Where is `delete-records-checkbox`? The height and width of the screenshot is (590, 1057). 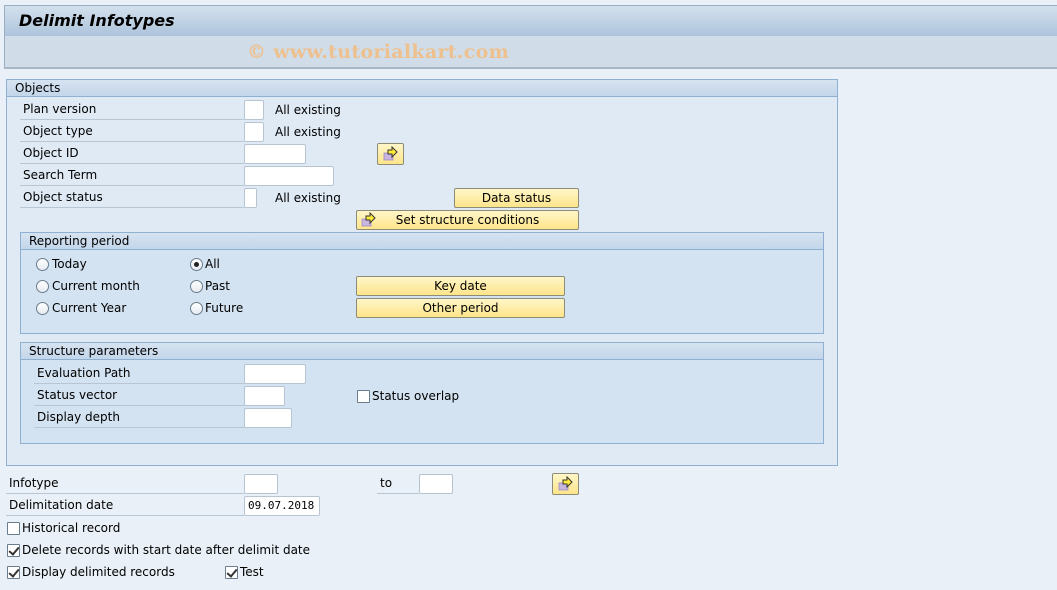
delete-records-checkbox is located at coordinates (13, 550).